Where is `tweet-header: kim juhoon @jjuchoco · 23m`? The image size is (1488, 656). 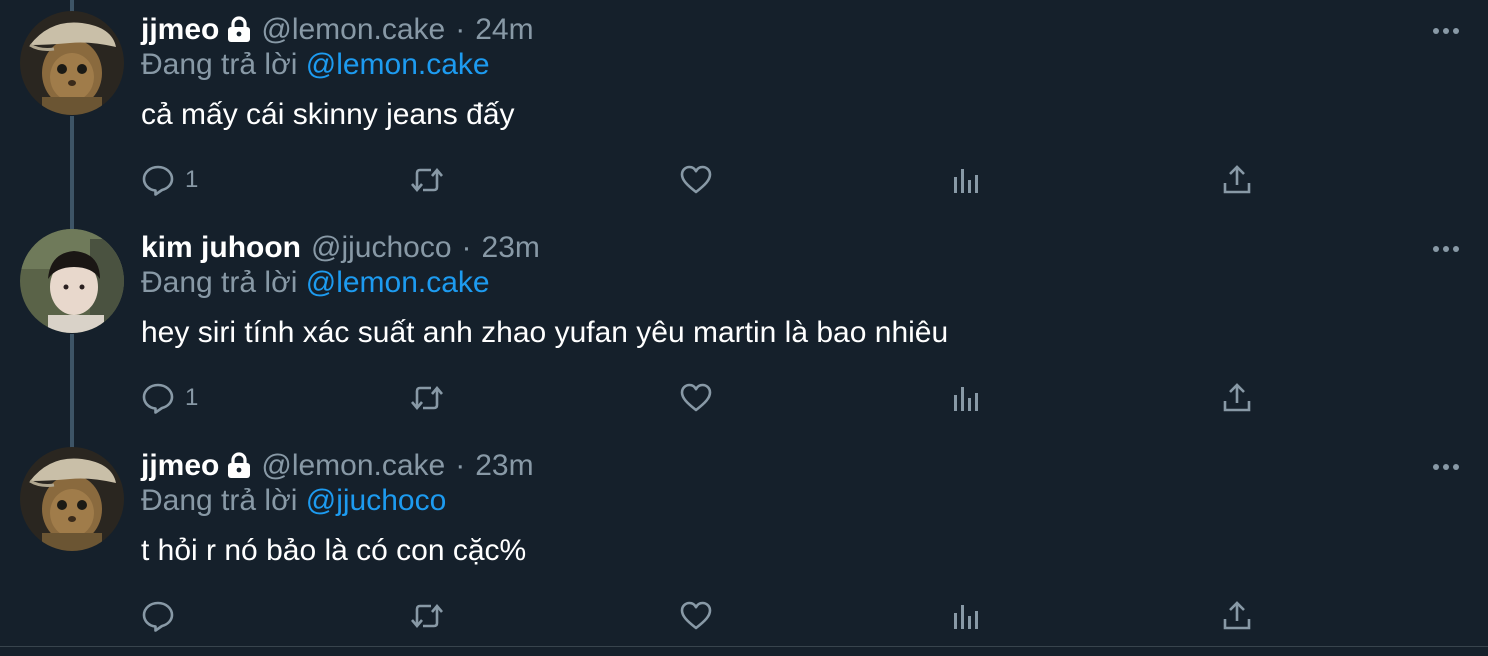
tweet-header: kim juhoon @jjuchoco · 23m is located at coordinates (340, 248).